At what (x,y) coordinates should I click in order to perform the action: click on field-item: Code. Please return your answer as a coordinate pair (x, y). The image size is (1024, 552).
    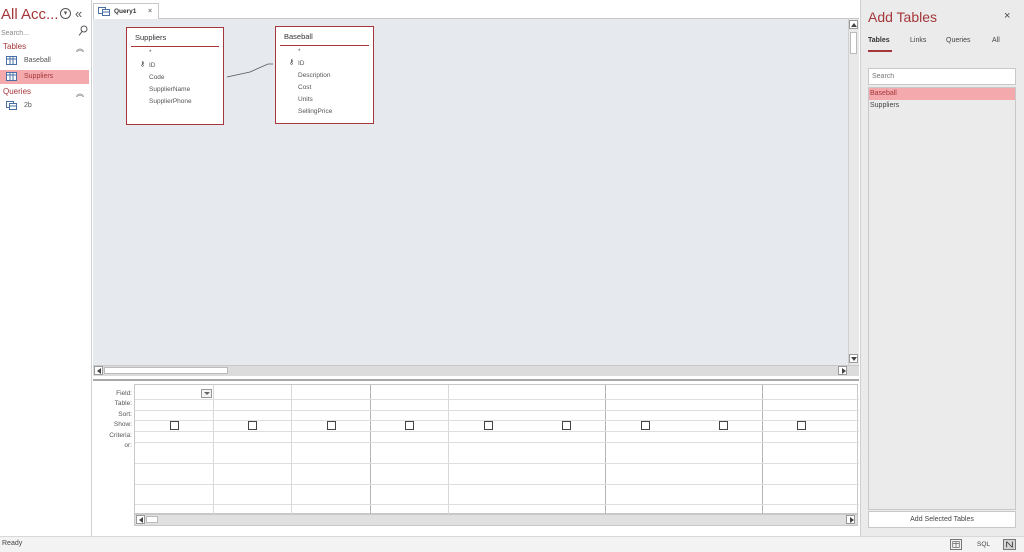
    Looking at the image, I should click on (157, 77).